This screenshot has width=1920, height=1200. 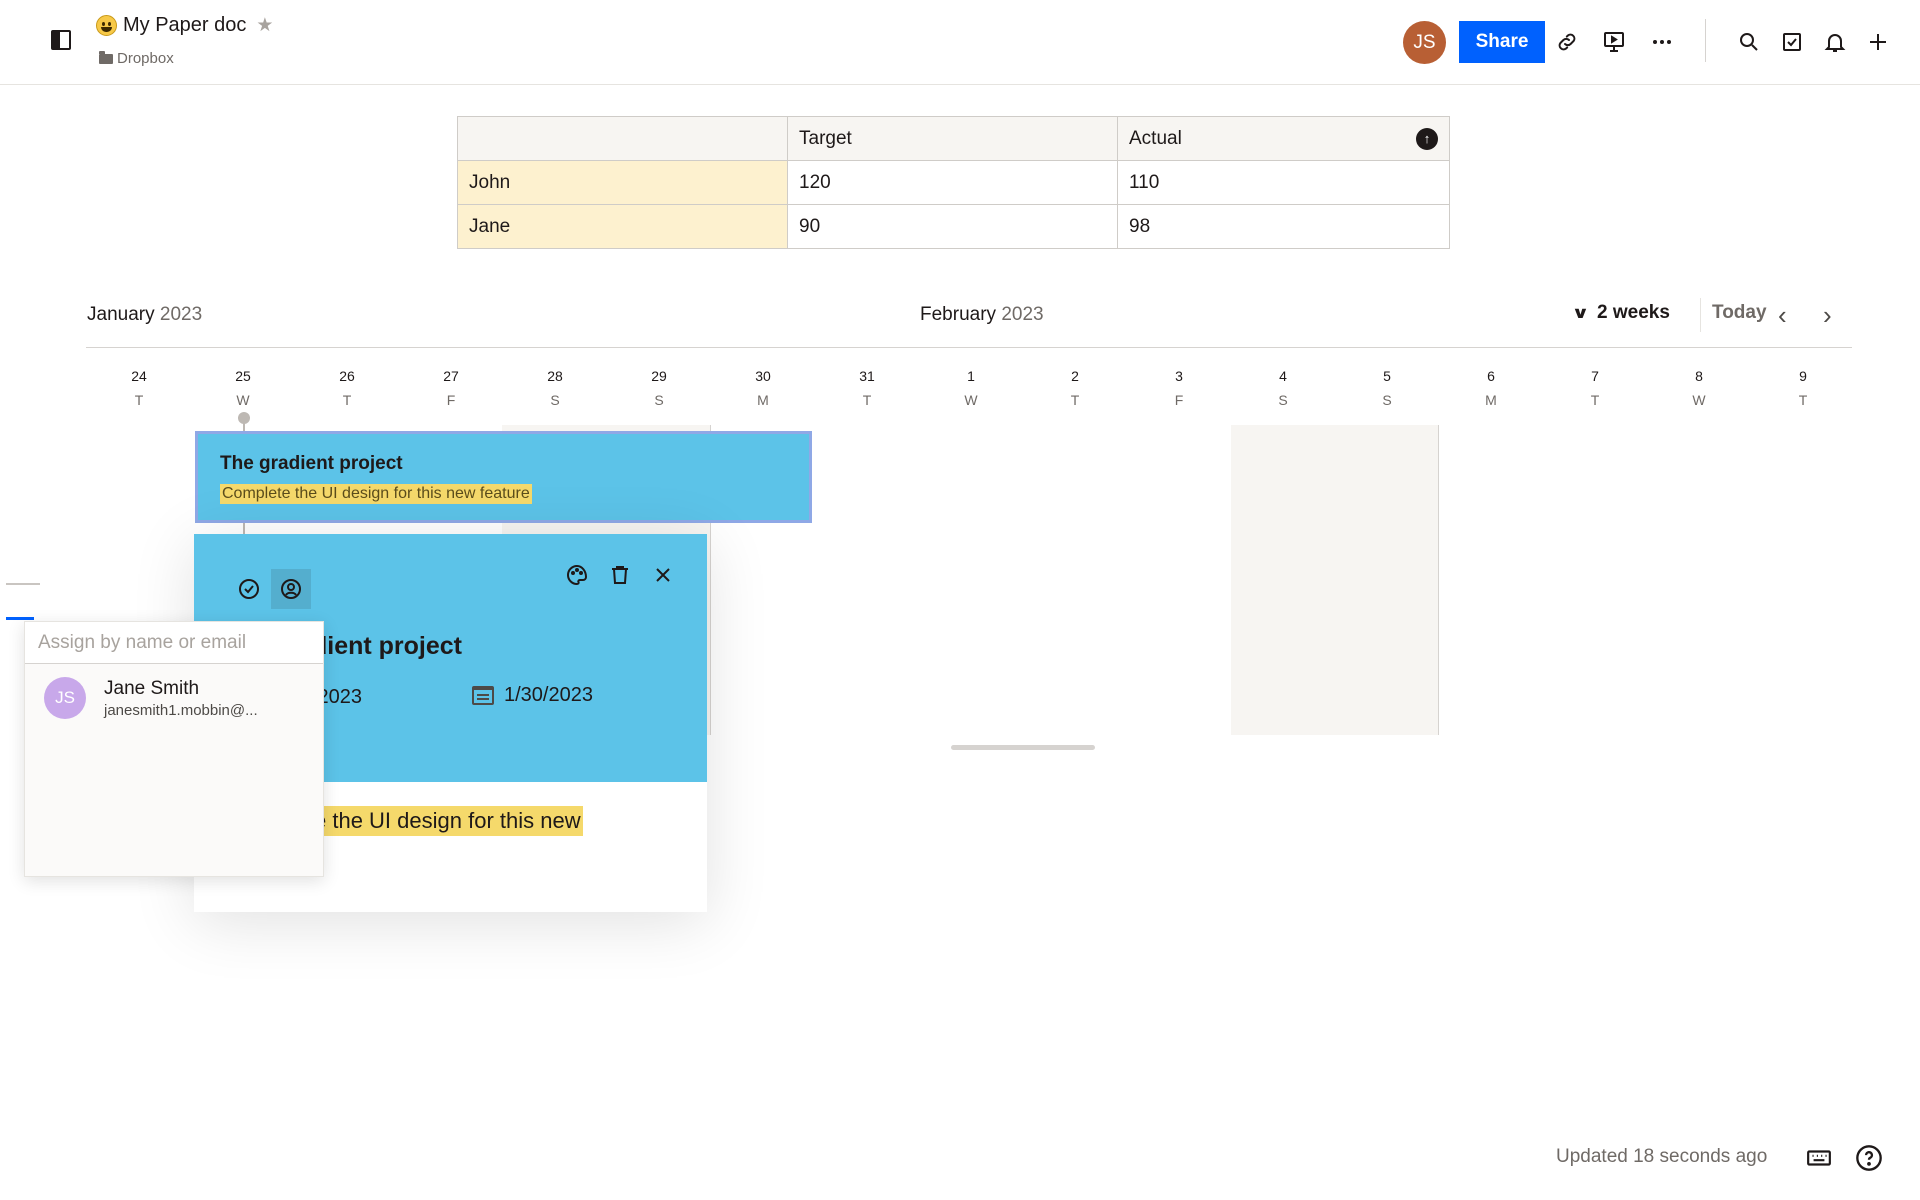 What do you see at coordinates (1491, 388) in the screenshot?
I see `day-column-header: 6M` at bounding box center [1491, 388].